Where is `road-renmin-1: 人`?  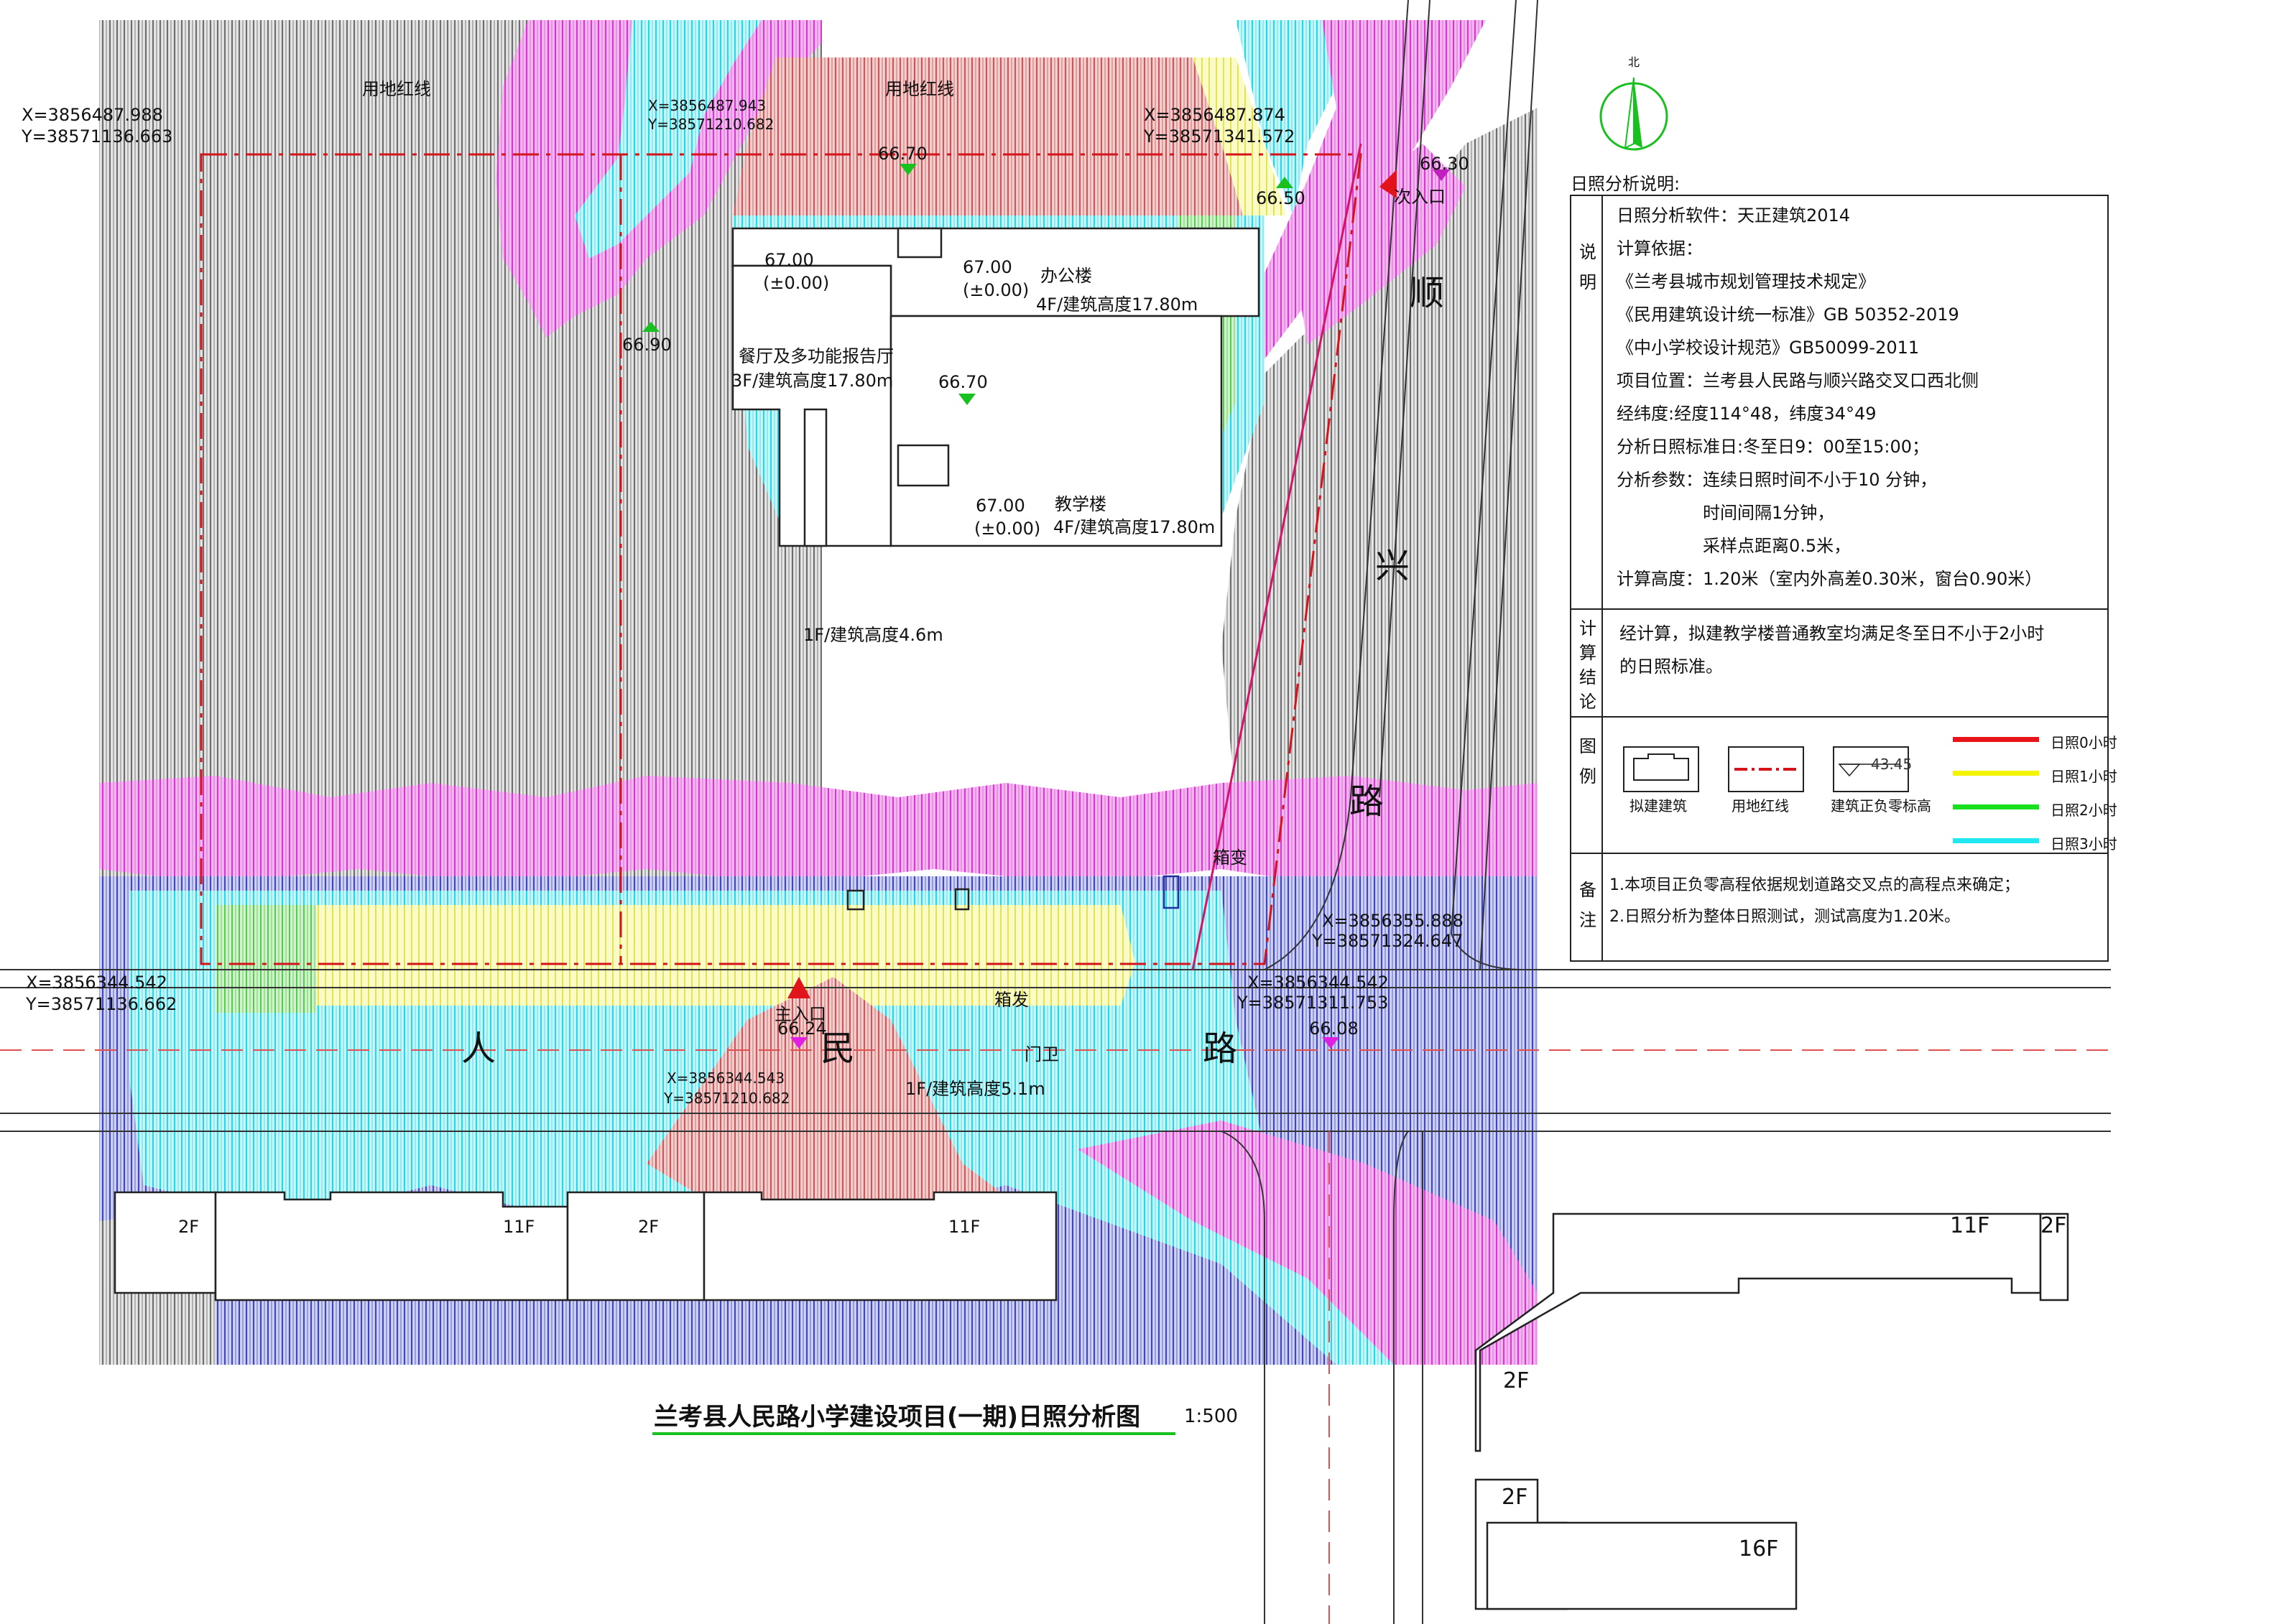 road-renmin-1: 人 is located at coordinates (478, 1049).